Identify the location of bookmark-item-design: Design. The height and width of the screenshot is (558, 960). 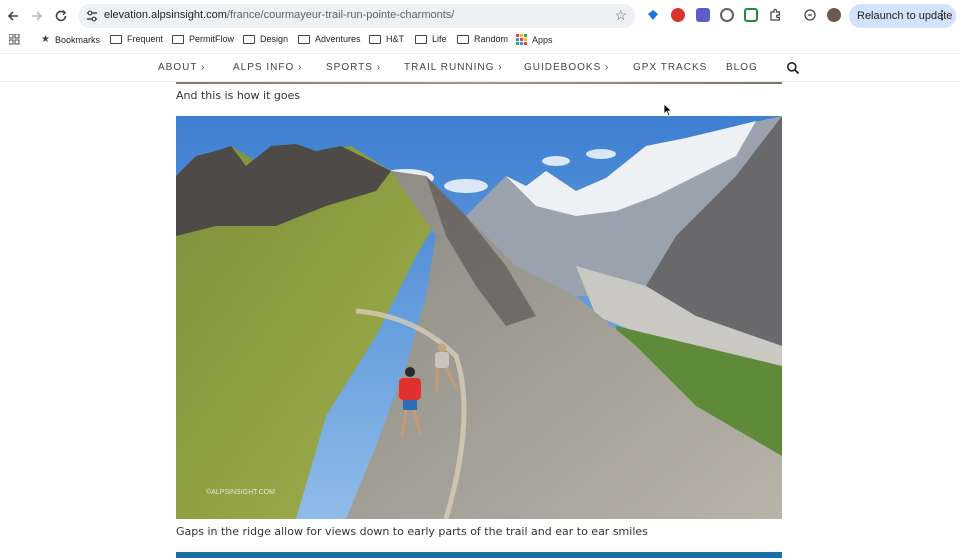
(265, 39).